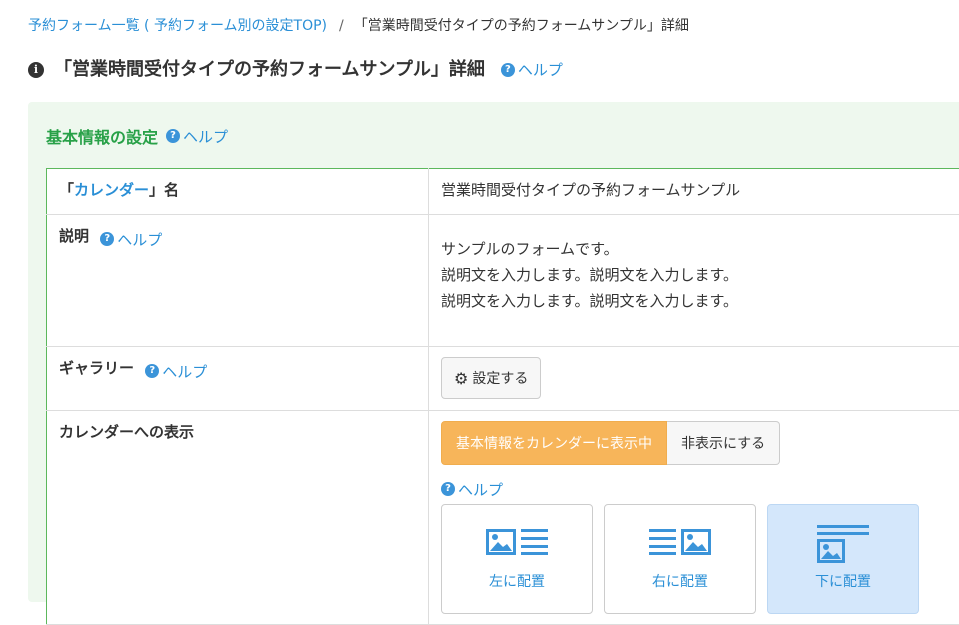  What do you see at coordinates (843, 581) in the screenshot?
I see `layout-bottom-label: 下に配置` at bounding box center [843, 581].